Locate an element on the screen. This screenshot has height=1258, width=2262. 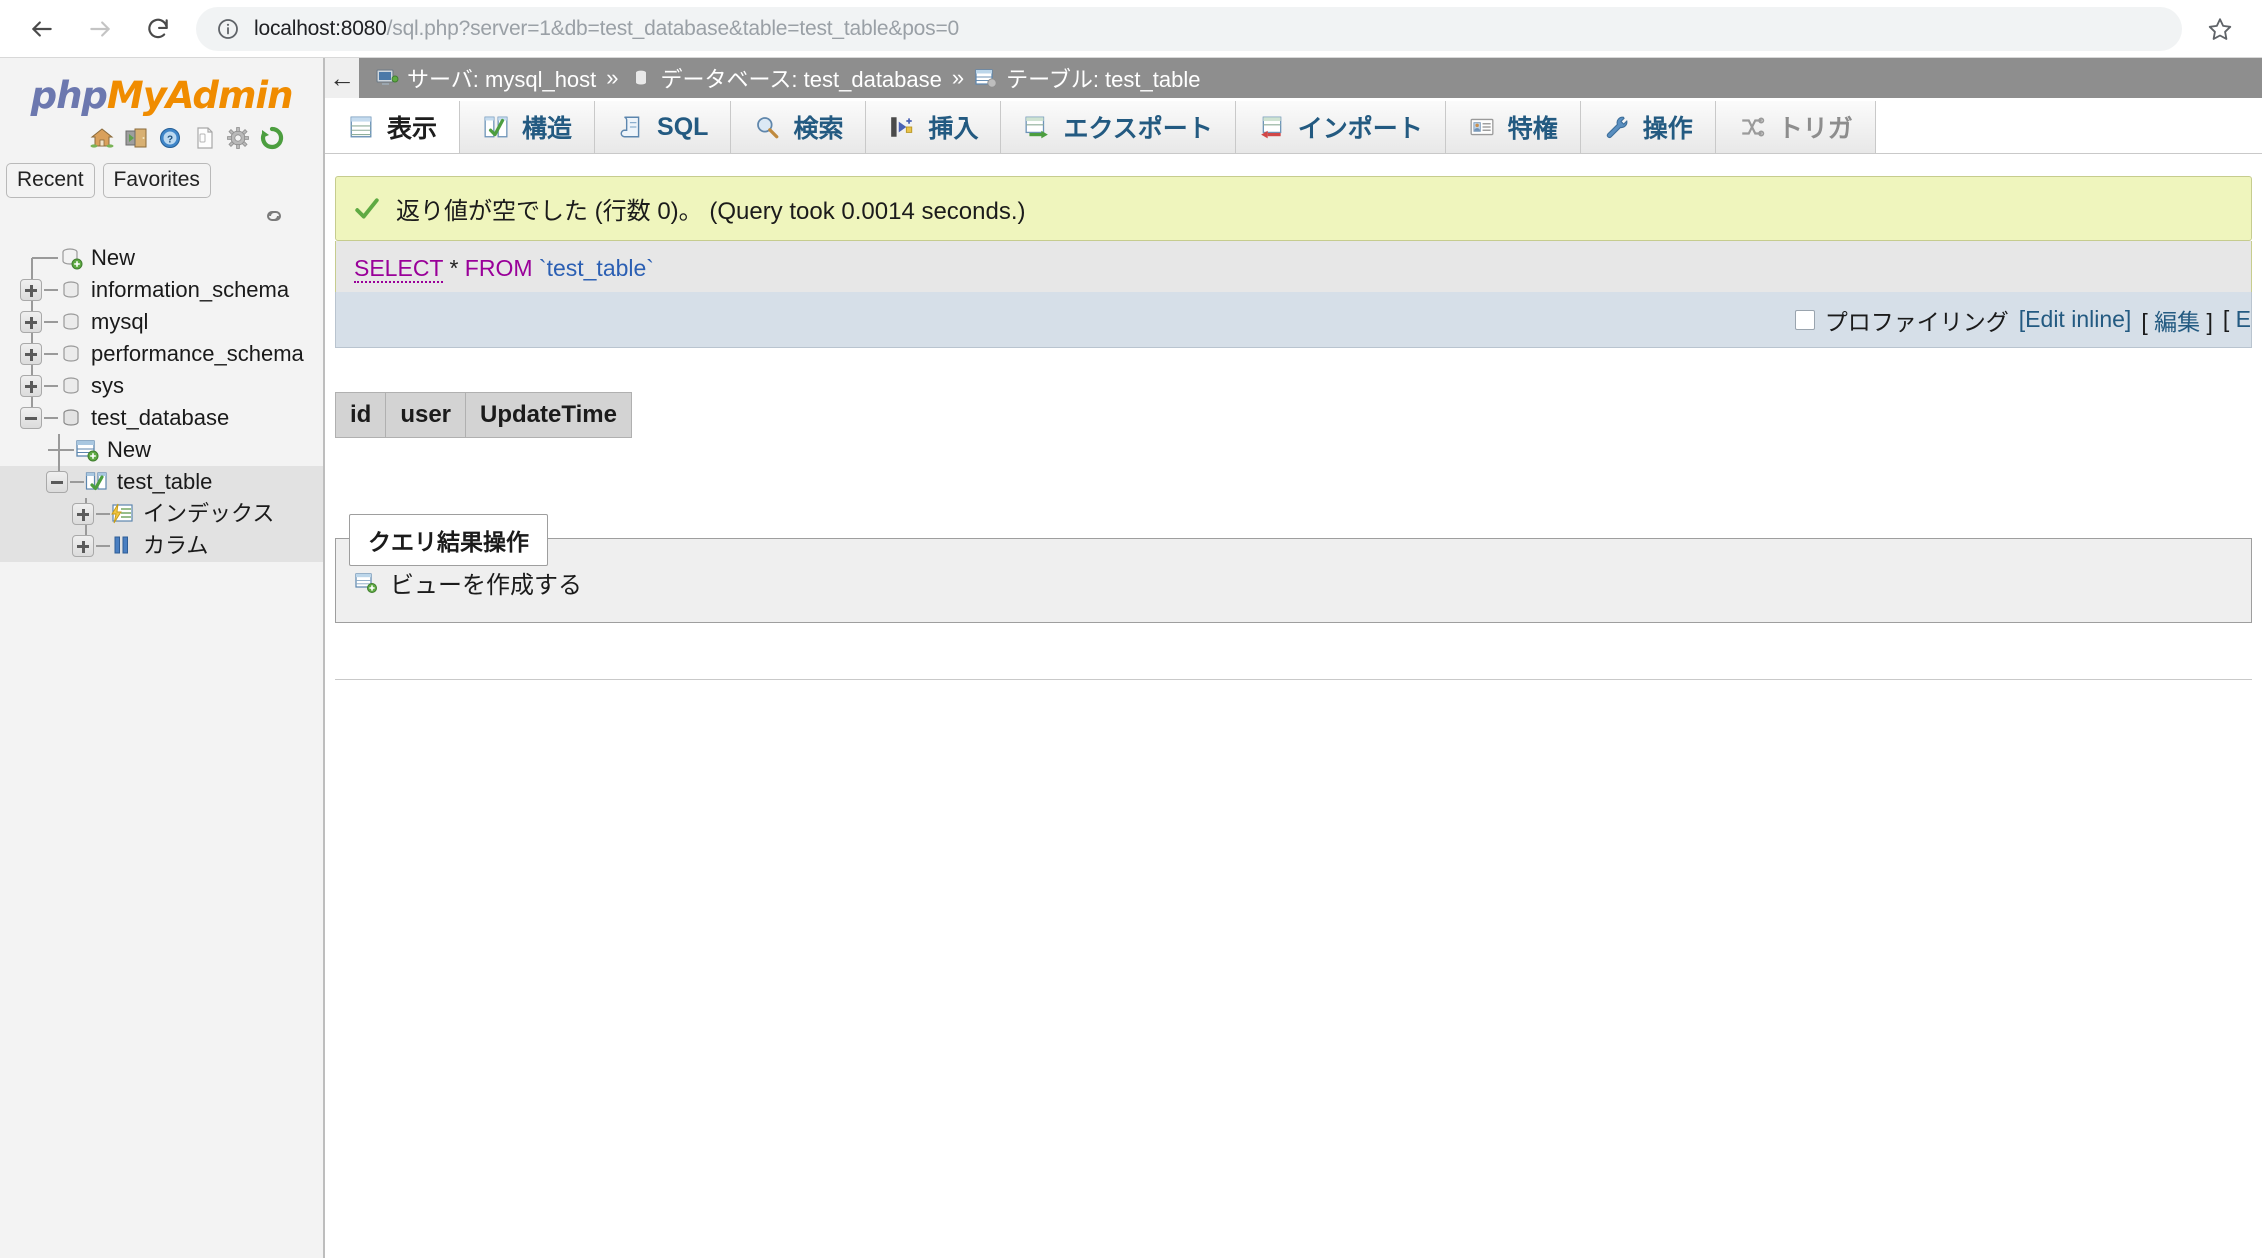
tree-item-test-database: test_database is located at coordinates (161, 418).